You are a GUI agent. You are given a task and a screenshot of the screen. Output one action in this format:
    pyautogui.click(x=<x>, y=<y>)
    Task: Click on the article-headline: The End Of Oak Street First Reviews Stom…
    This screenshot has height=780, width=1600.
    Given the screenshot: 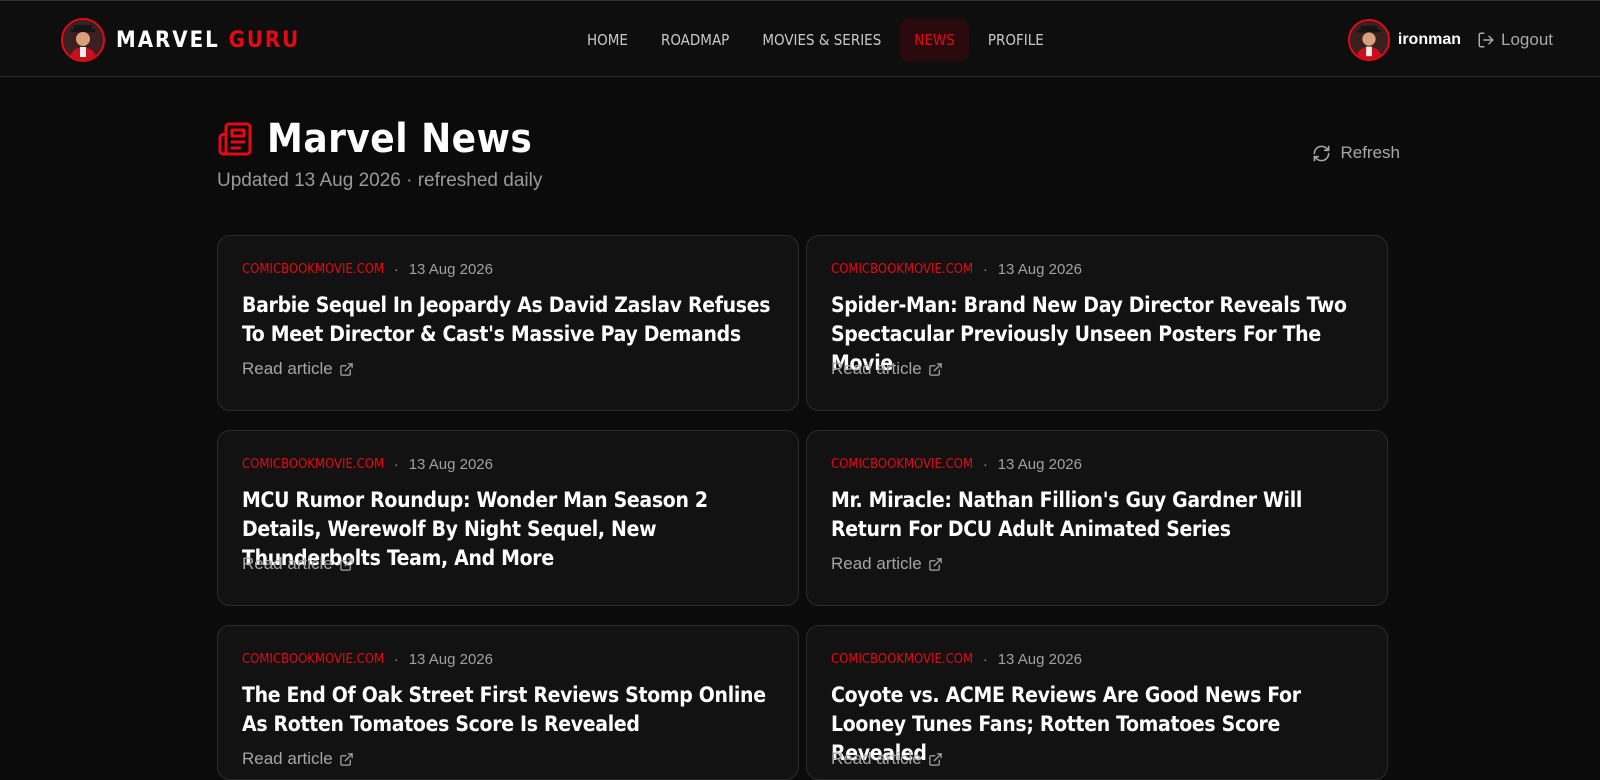 What is the action you would take?
    pyautogui.click(x=504, y=709)
    